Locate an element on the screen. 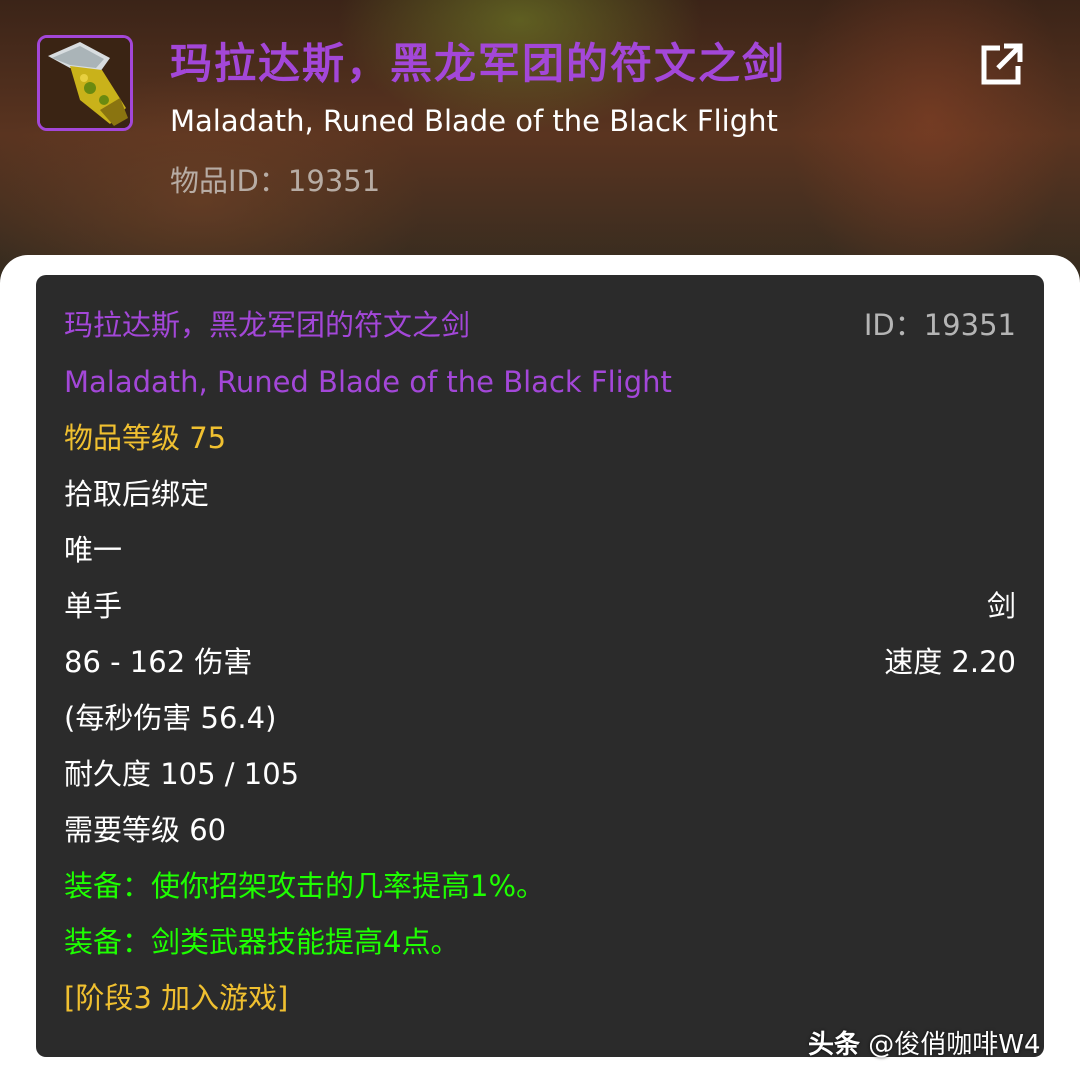 The image size is (1080, 1082). external-link-icon is located at coordinates (1002, 64).